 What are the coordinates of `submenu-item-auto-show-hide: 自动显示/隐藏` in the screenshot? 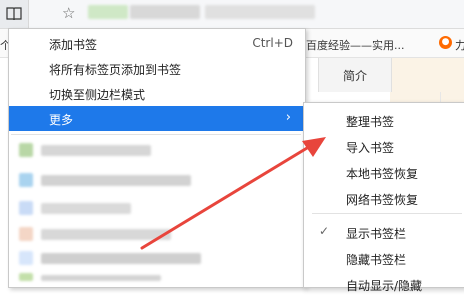 It's located at (384, 284).